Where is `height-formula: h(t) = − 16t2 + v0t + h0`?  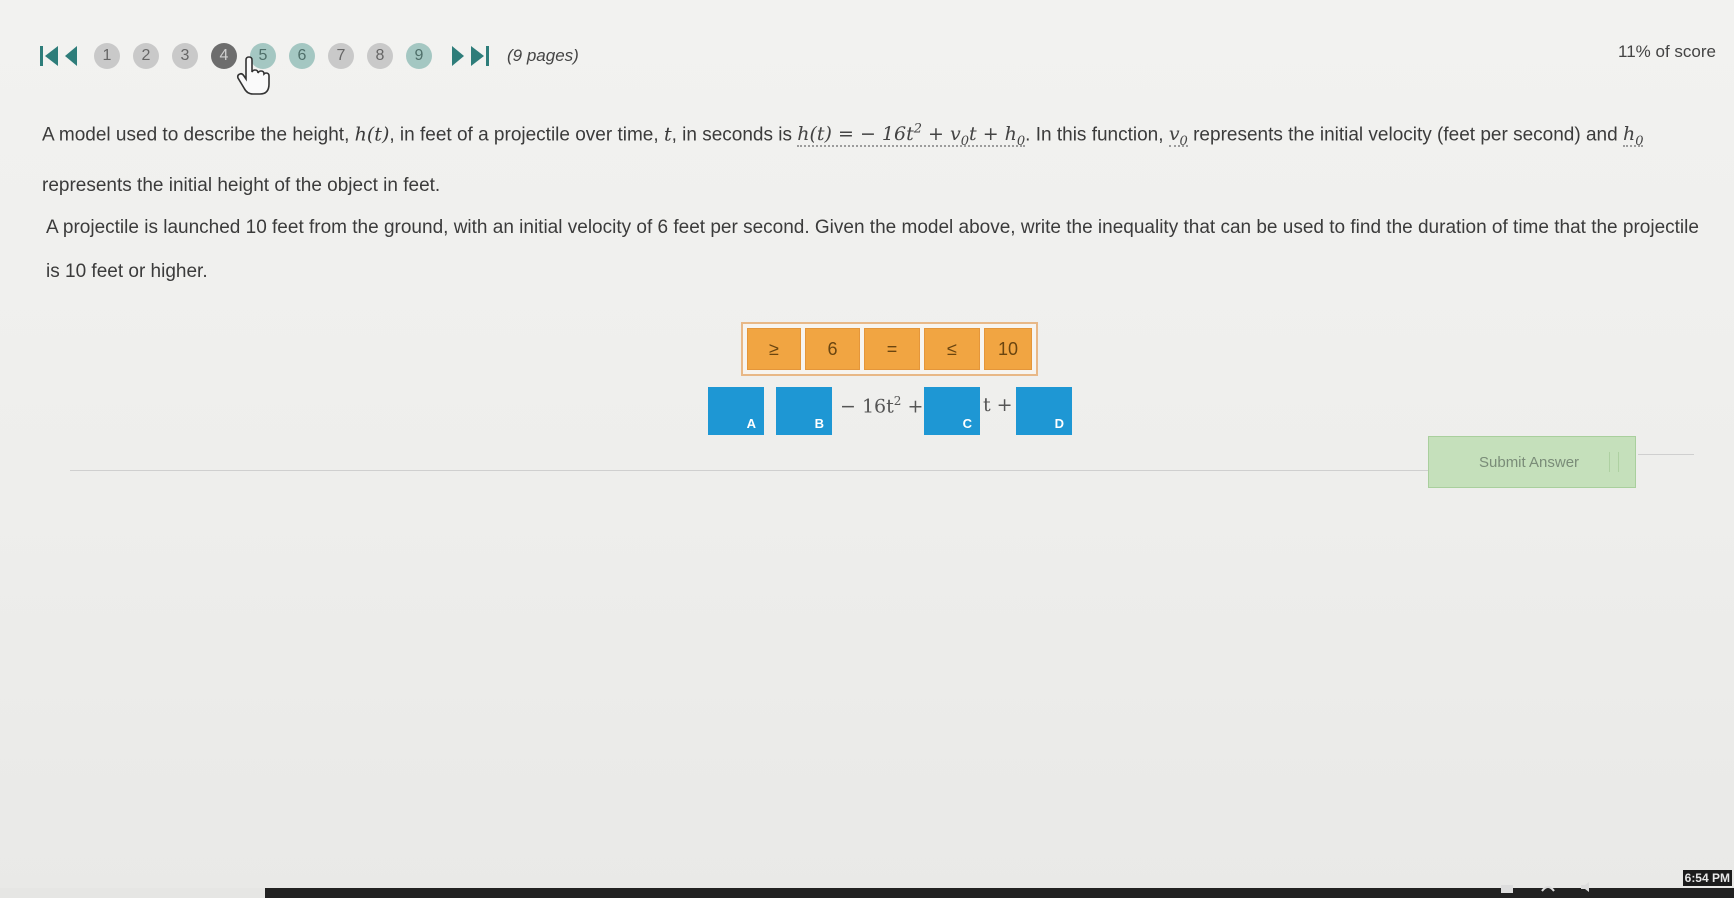 height-formula: h(t) = − 16t2 + v0t + h0 is located at coordinates (911, 136).